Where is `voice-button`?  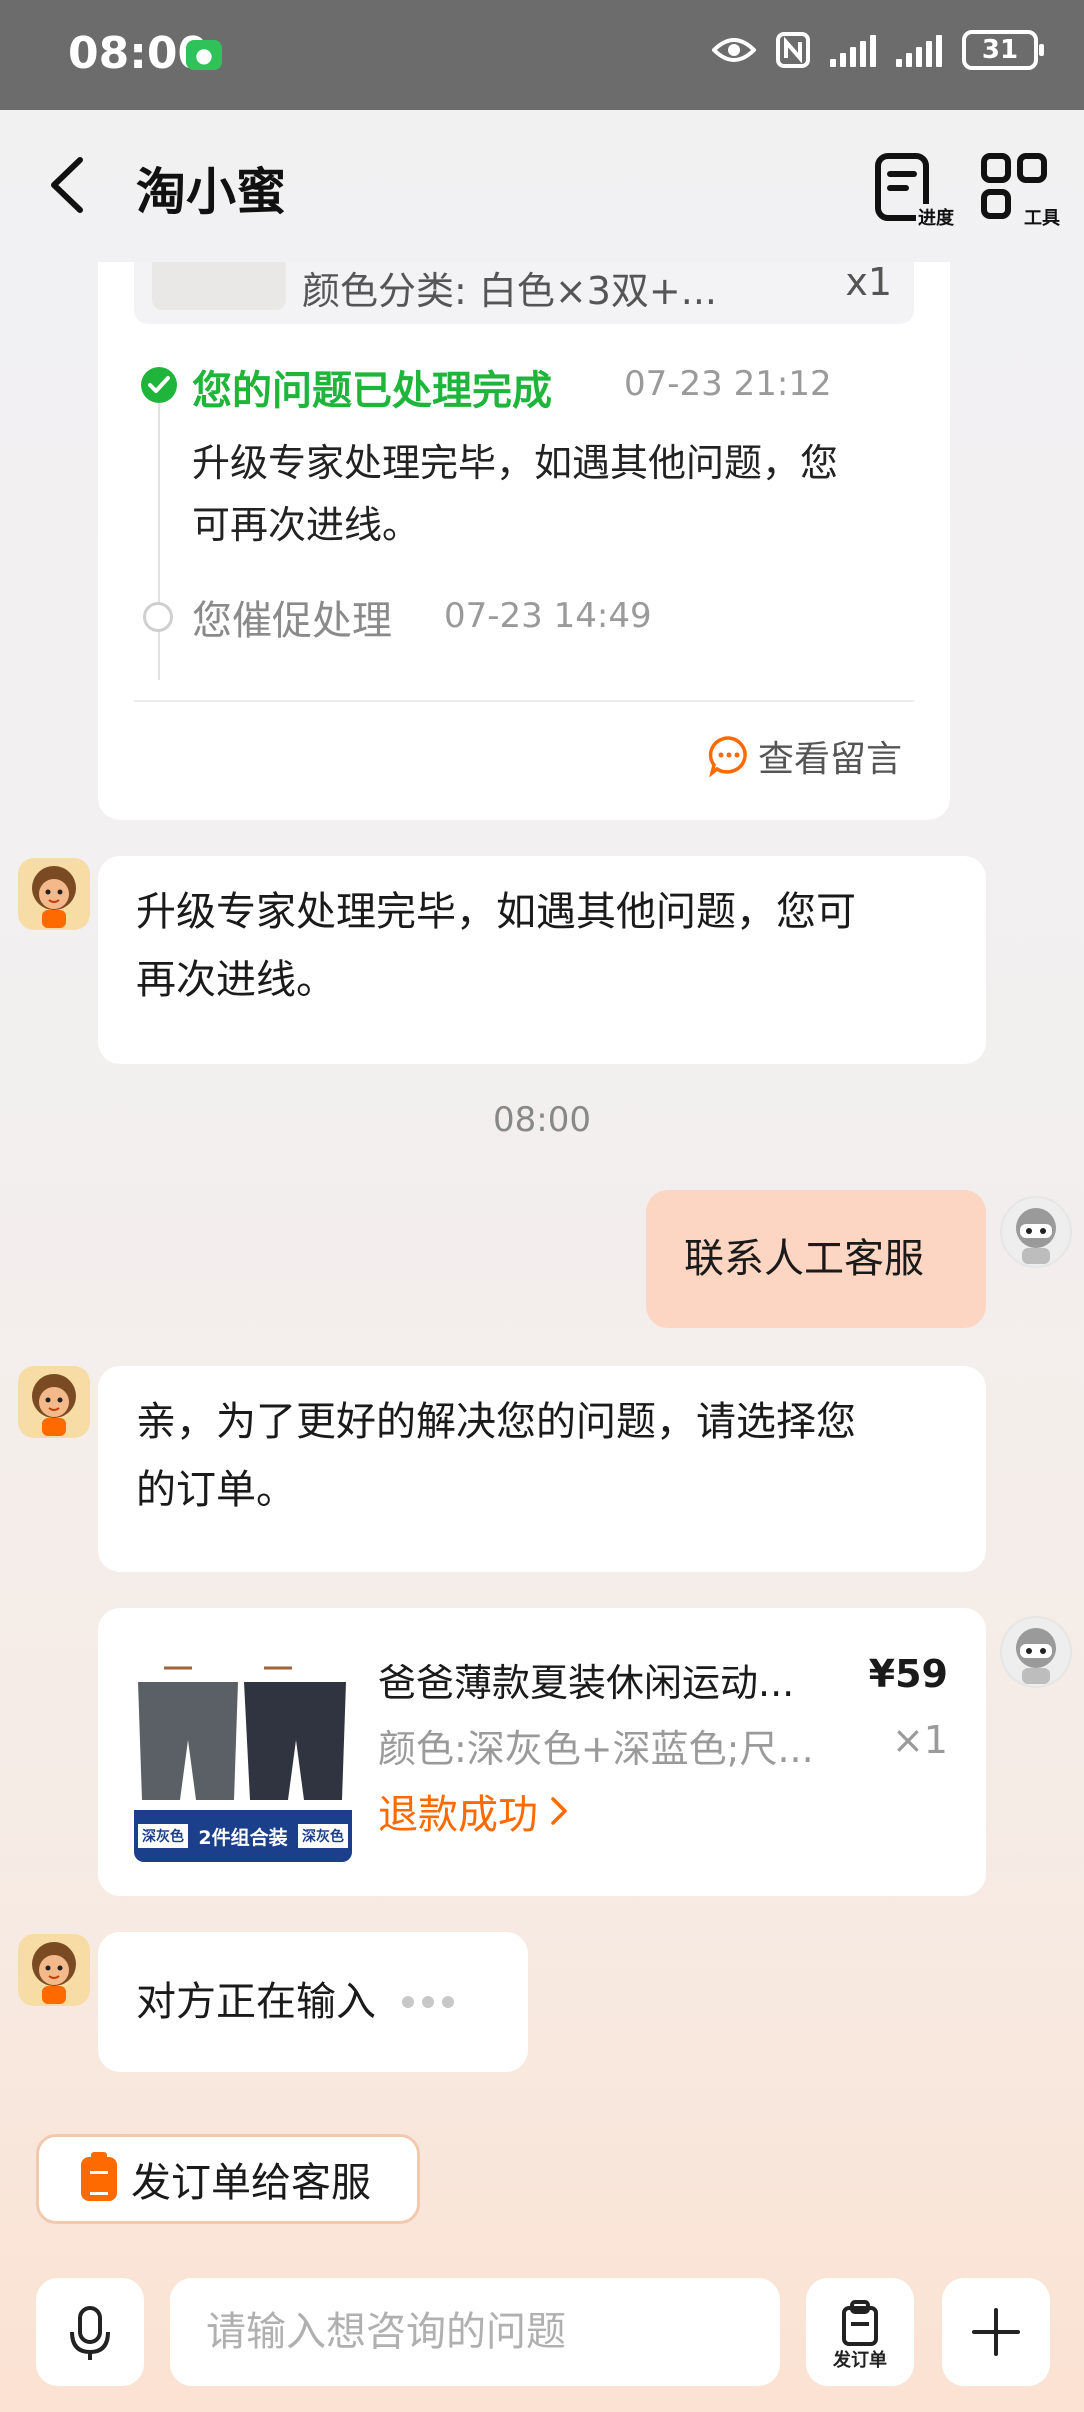
voice-button is located at coordinates (90, 2332).